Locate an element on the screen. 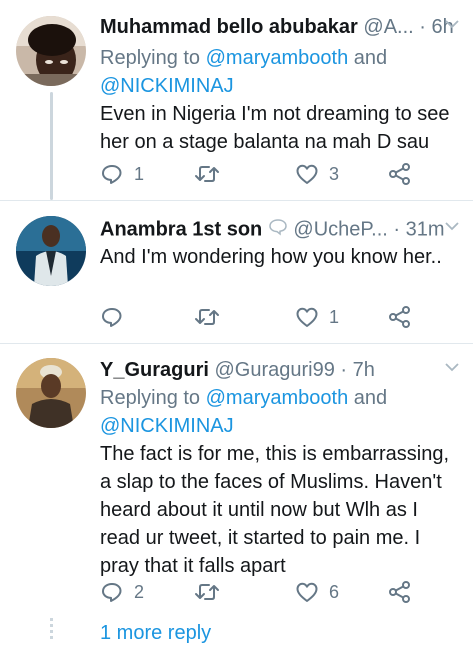 The image size is (473, 648). reply-count: 1 is located at coordinates (139, 173).